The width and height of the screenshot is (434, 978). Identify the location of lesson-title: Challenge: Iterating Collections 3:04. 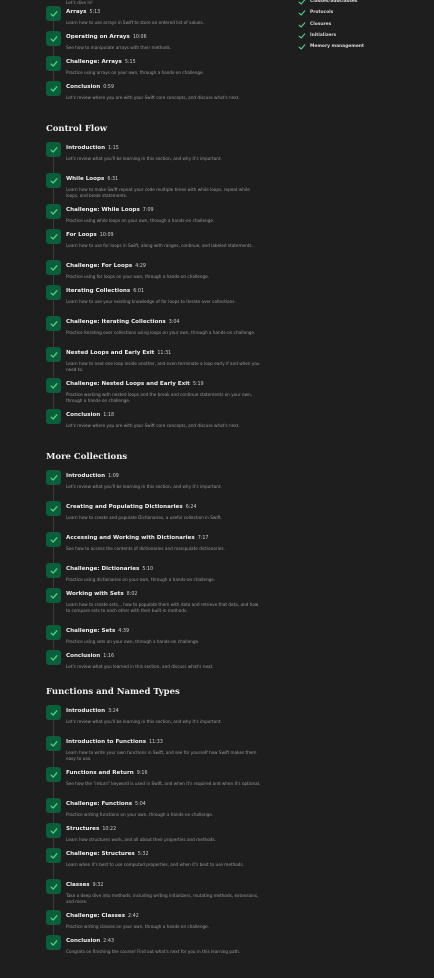
(164, 321).